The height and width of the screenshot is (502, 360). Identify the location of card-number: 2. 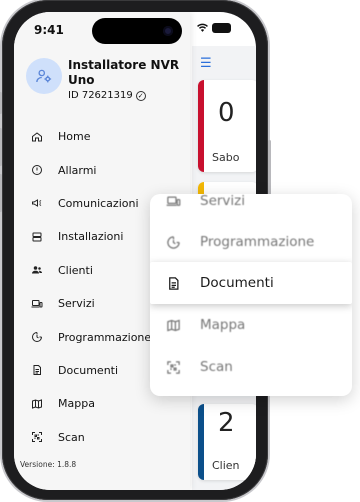
(226, 423).